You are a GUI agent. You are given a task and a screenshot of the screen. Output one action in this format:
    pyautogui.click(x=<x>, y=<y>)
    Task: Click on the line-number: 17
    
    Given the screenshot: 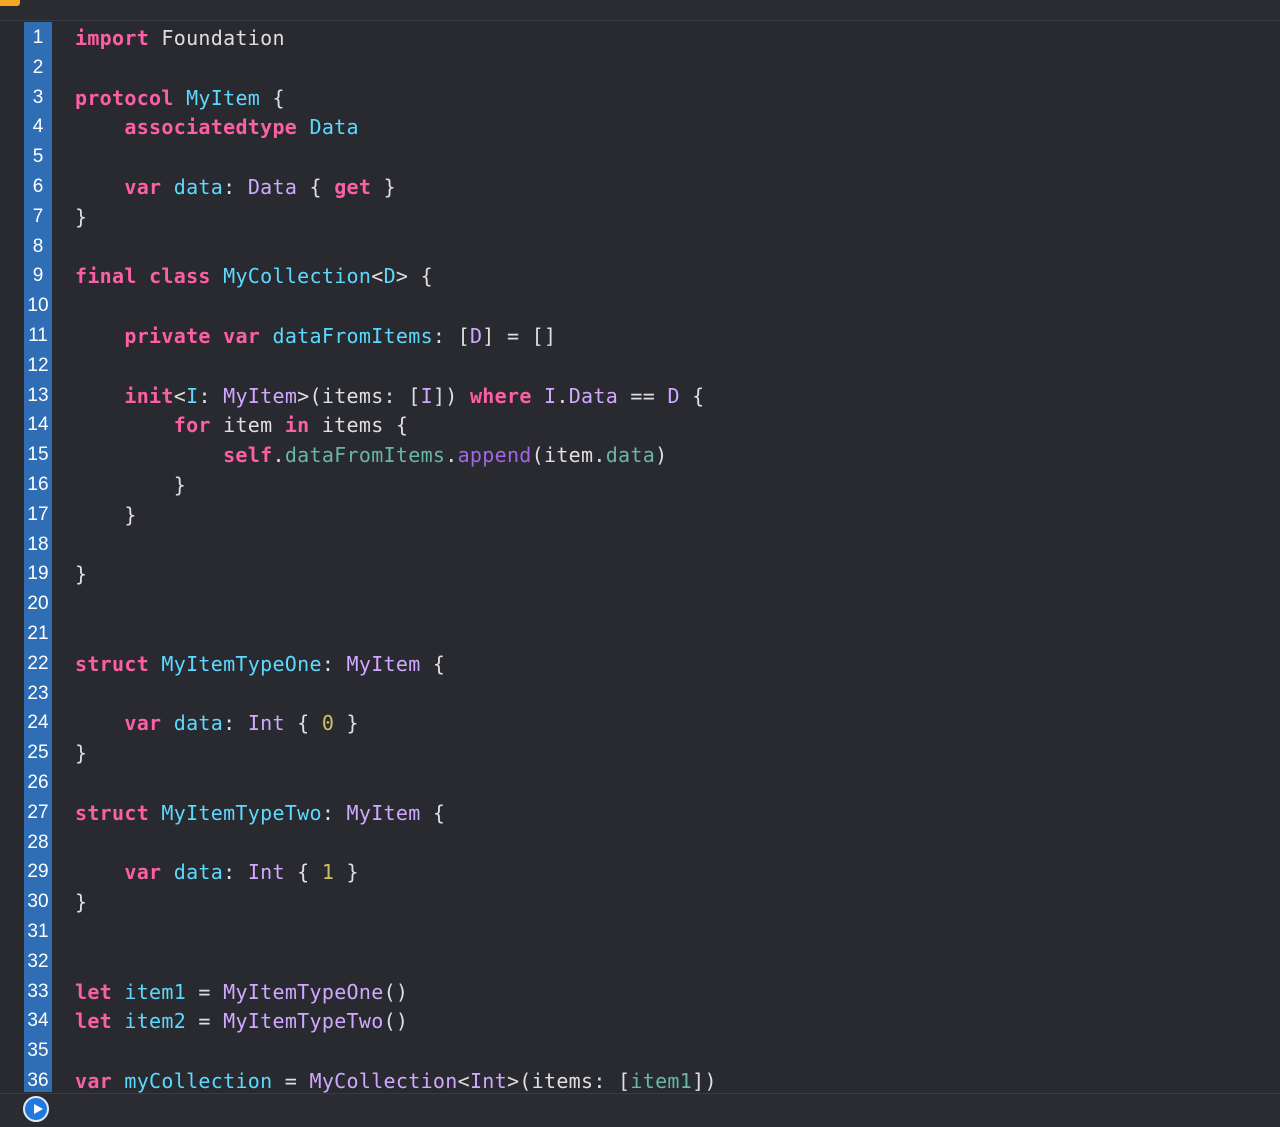 What is the action you would take?
    pyautogui.click(x=38, y=514)
    